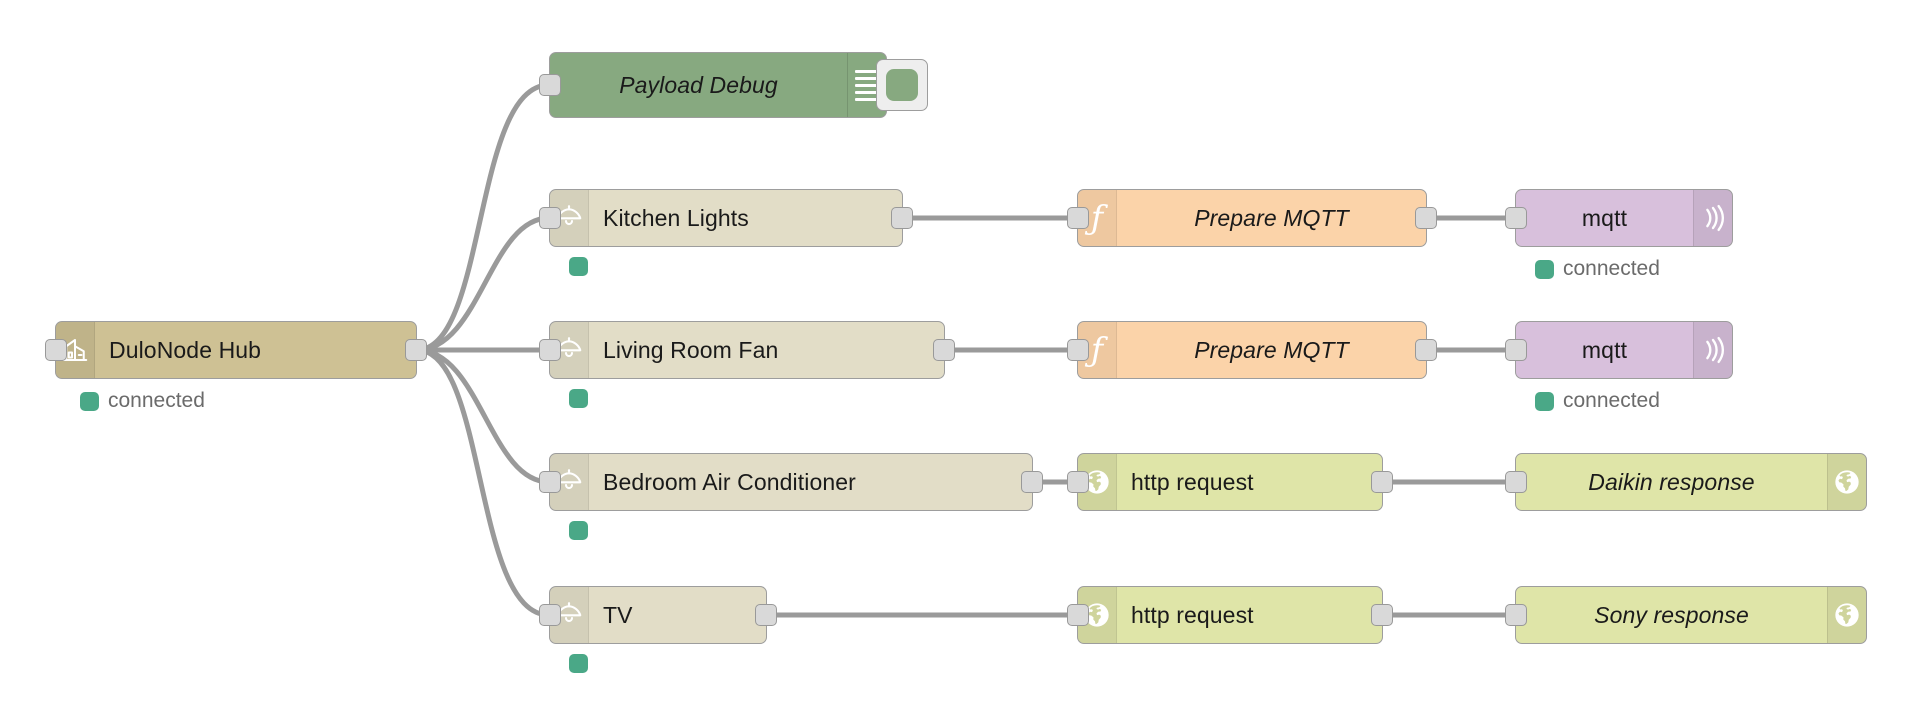 Image resolution: width=1920 pixels, height=720 pixels. I want to click on status-mqtt-2: connected, so click(1597, 401).